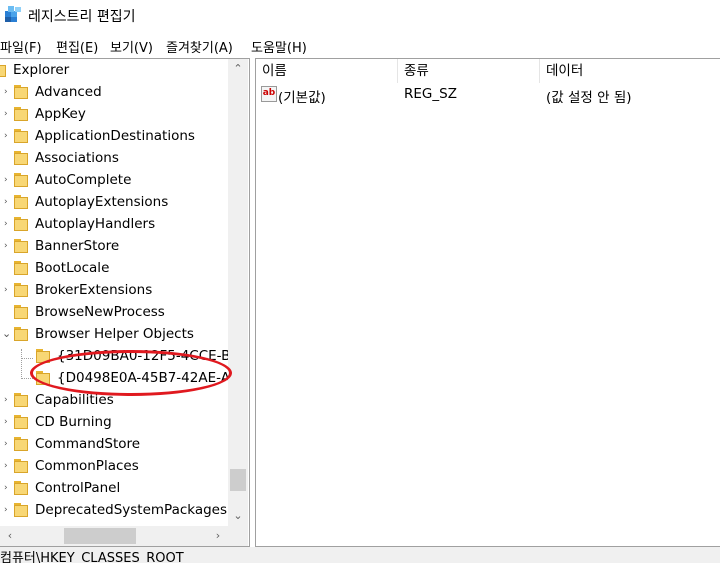 The image size is (720, 563). Describe the element at coordinates (114, 71) in the screenshot. I see `tree-root: Explorer` at that location.